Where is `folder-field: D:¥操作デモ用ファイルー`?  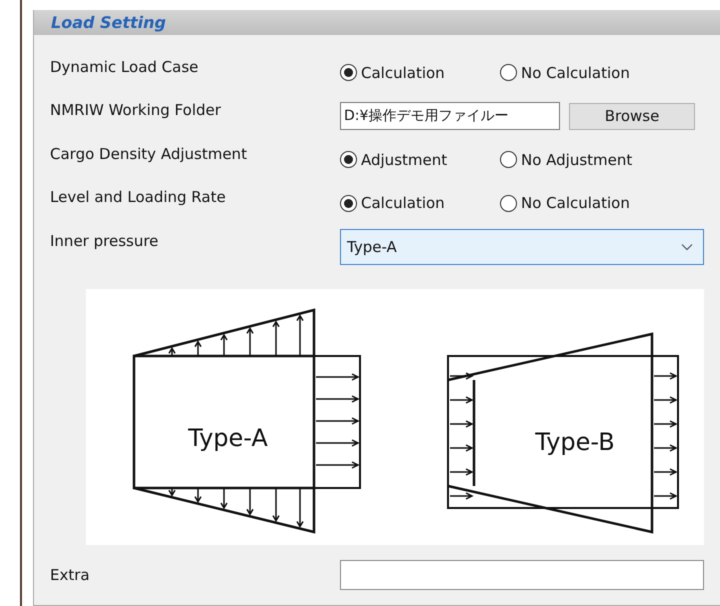
folder-field: D:¥操作デモ用ファイルー is located at coordinates (450, 116).